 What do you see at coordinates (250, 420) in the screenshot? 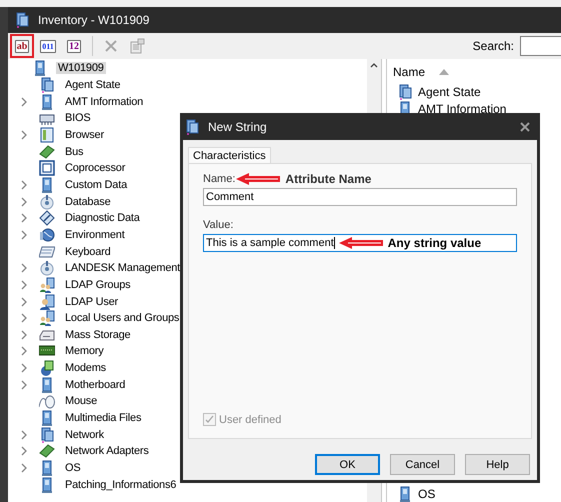
I see `checkbox-label: User defined` at bounding box center [250, 420].